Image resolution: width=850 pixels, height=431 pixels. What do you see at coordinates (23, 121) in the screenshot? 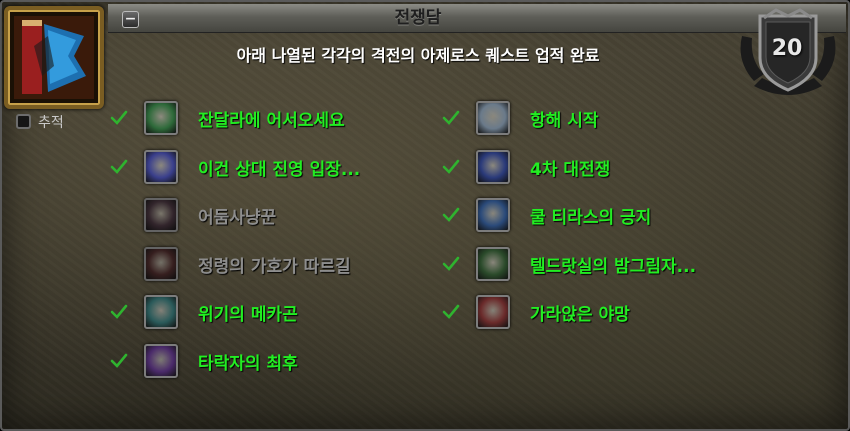
I see `track-checkbox` at bounding box center [23, 121].